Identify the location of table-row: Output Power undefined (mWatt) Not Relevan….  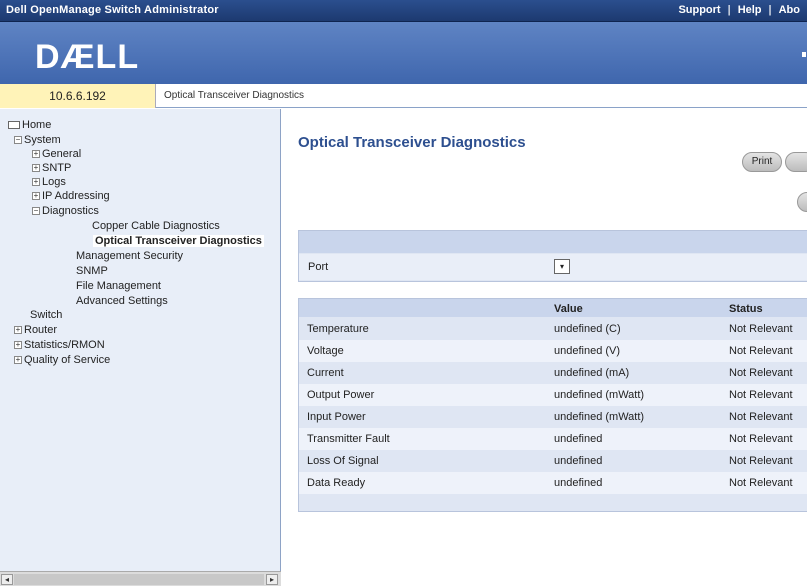
(553, 395).